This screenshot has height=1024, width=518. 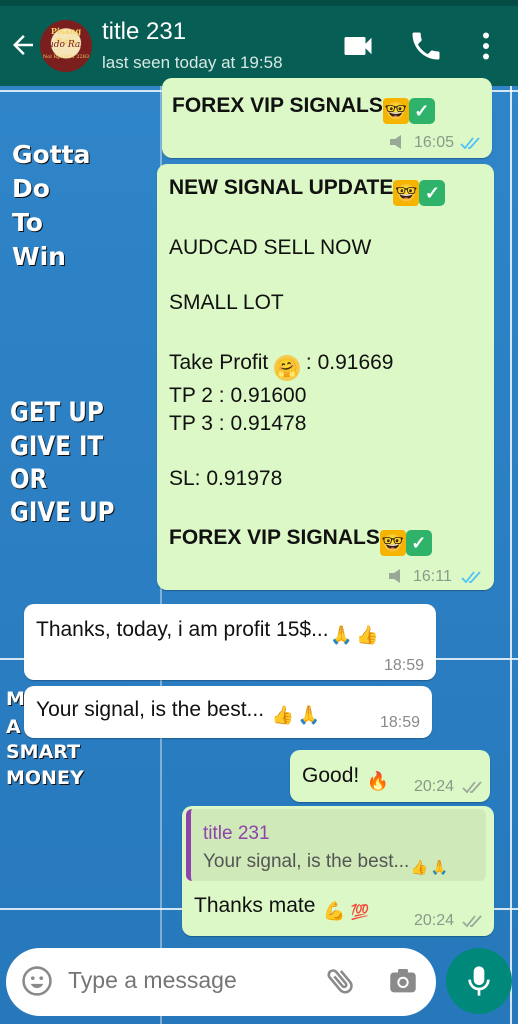 I want to click on mic-button, so click(x=479, y=981).